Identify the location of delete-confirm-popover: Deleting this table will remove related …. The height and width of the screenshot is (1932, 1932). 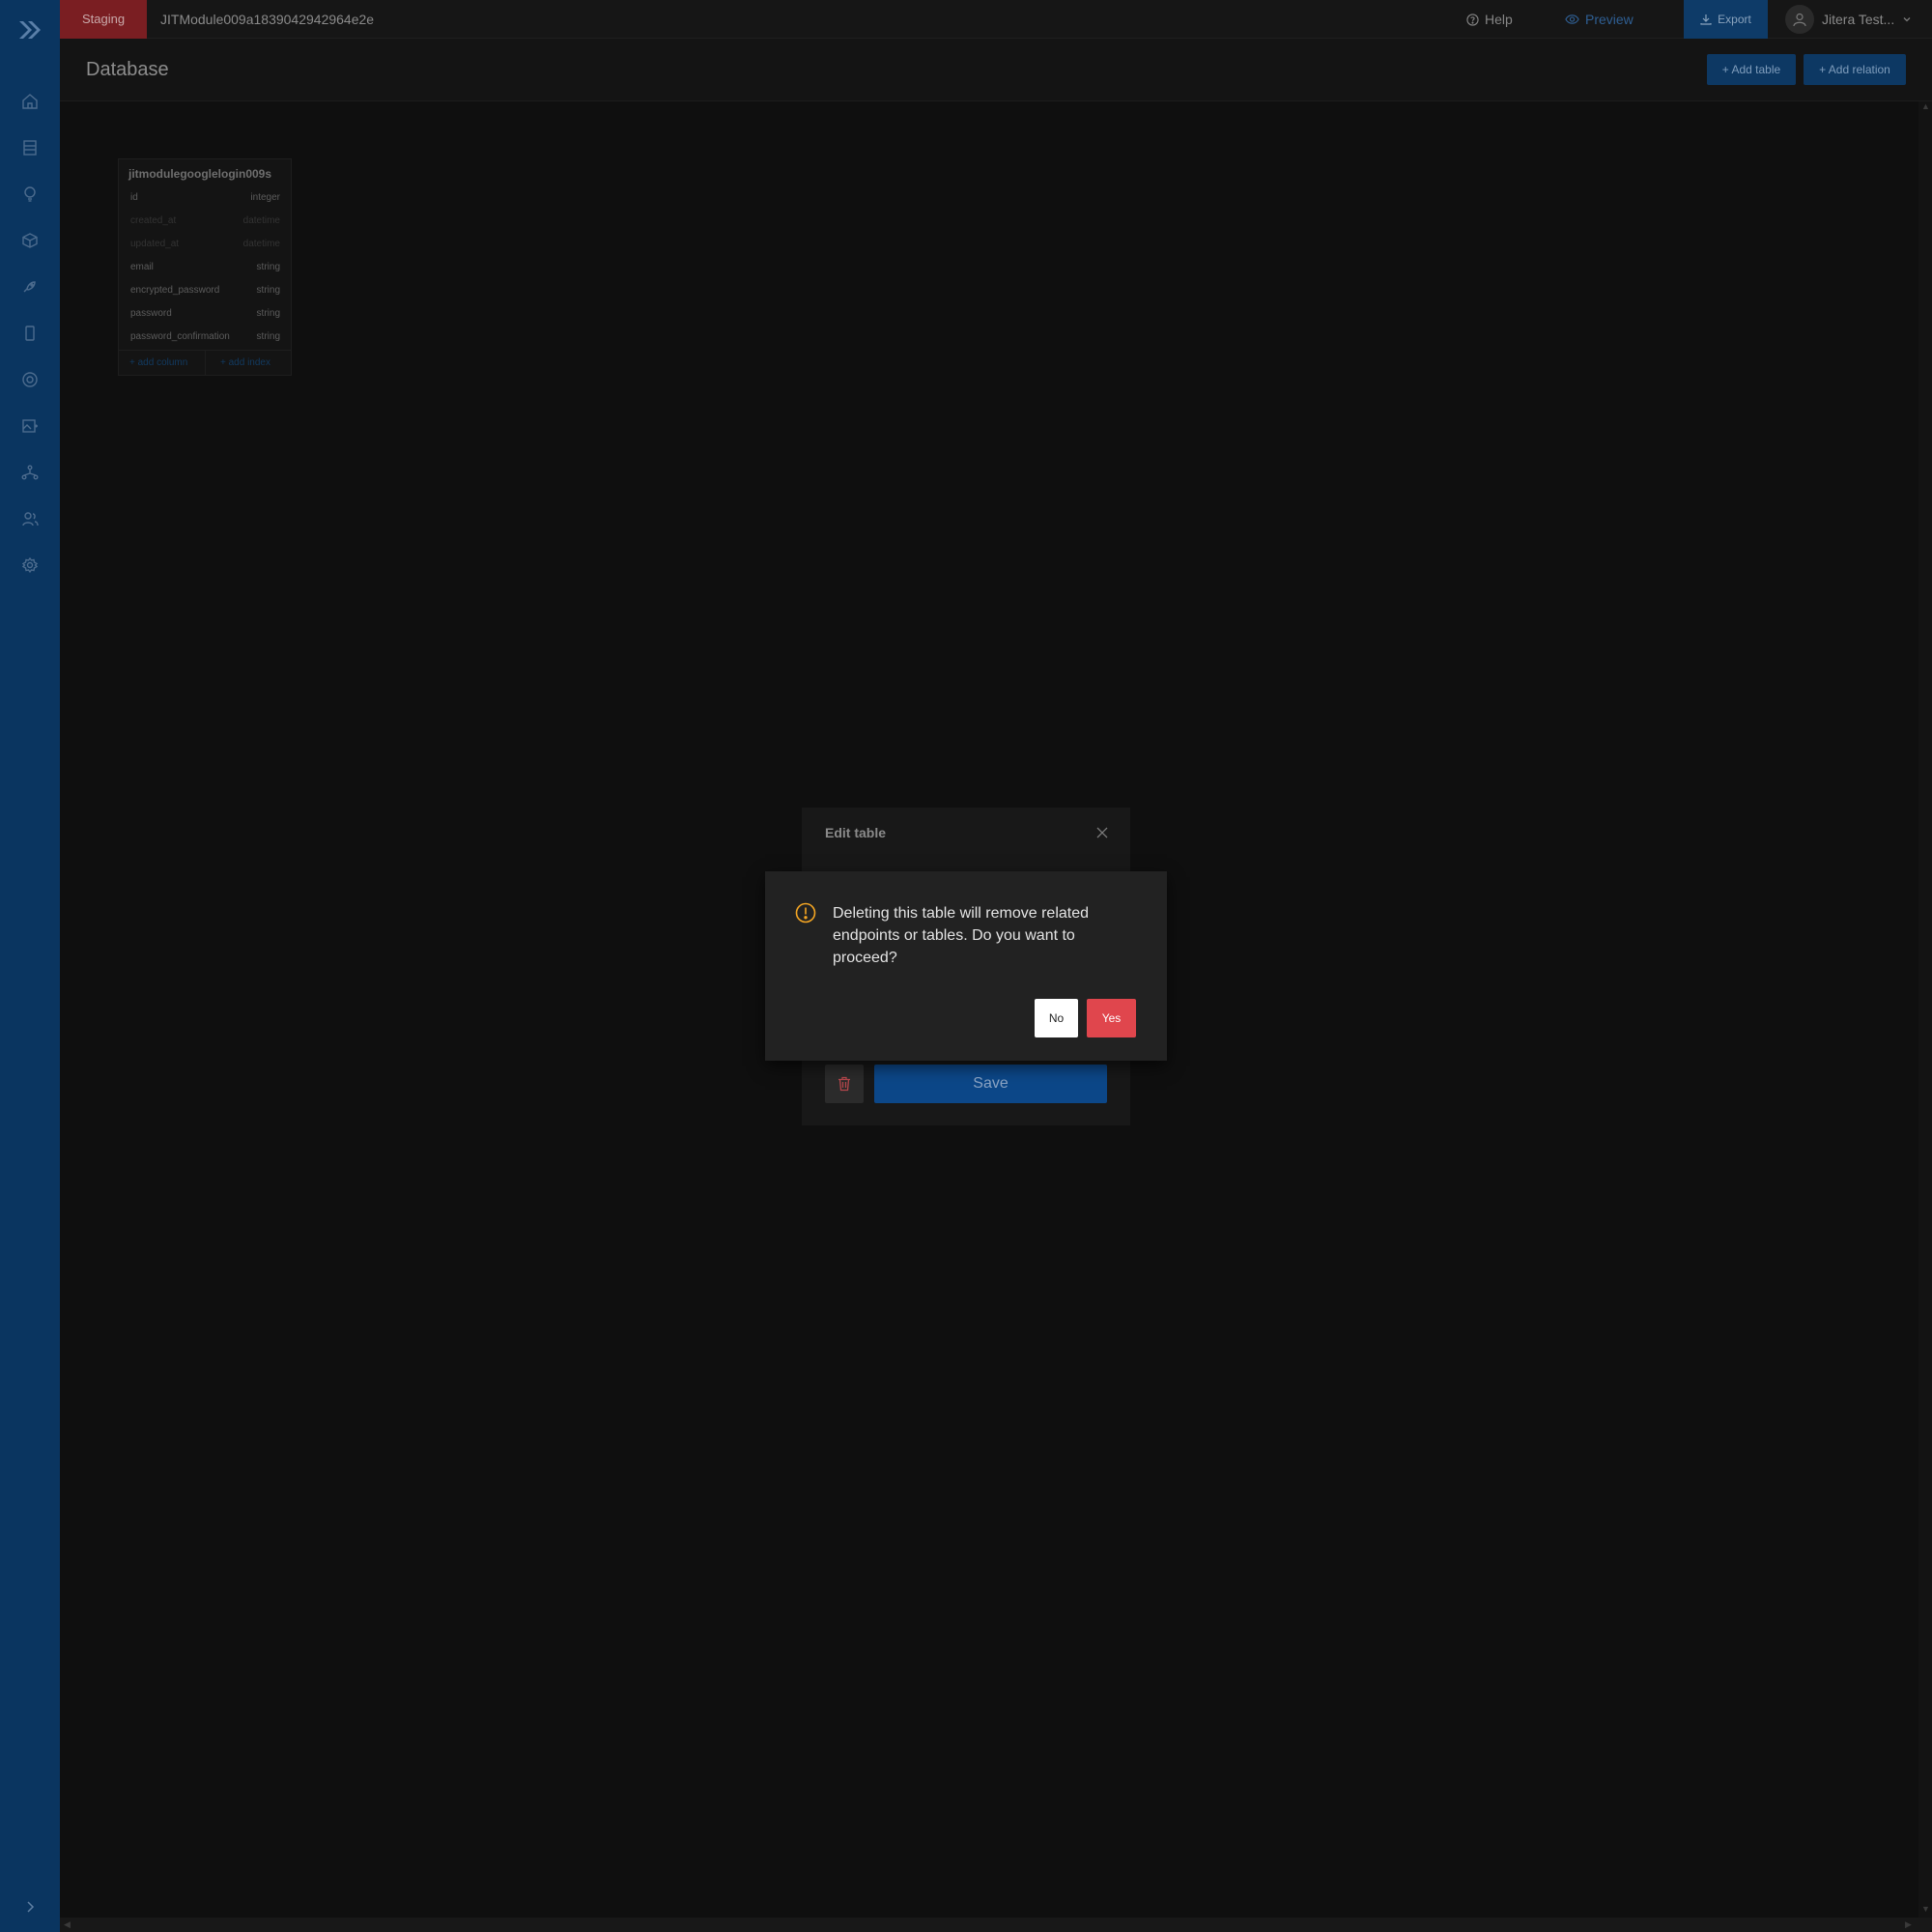
(966, 966).